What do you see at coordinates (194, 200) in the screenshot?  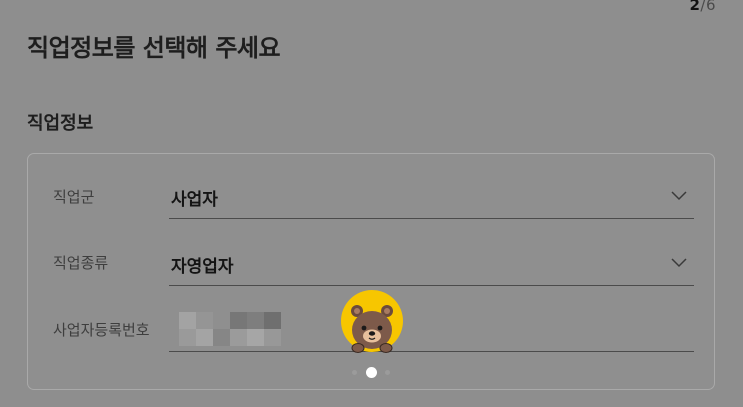 I see `job-group-value: 사업자` at bounding box center [194, 200].